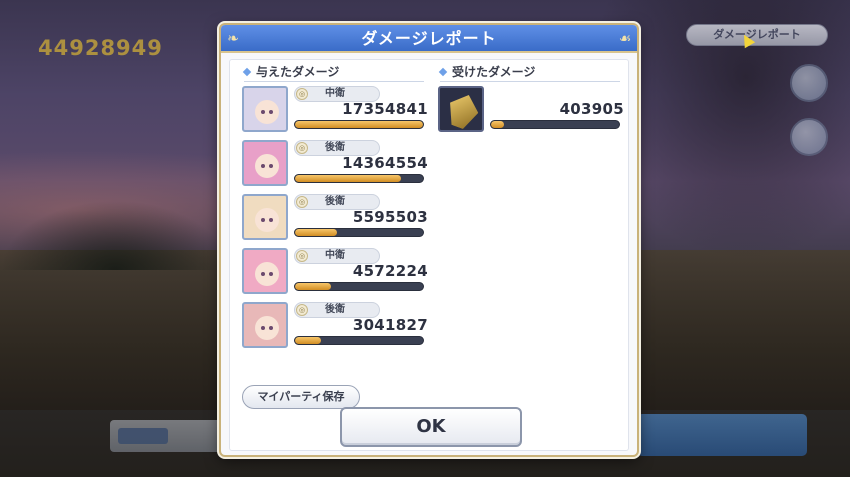 Image resolution: width=850 pixels, height=477 pixels. What do you see at coordinates (335, 111) in the screenshot?
I see `dealt-damage-row: ◎ 中衛 17354841` at bounding box center [335, 111].